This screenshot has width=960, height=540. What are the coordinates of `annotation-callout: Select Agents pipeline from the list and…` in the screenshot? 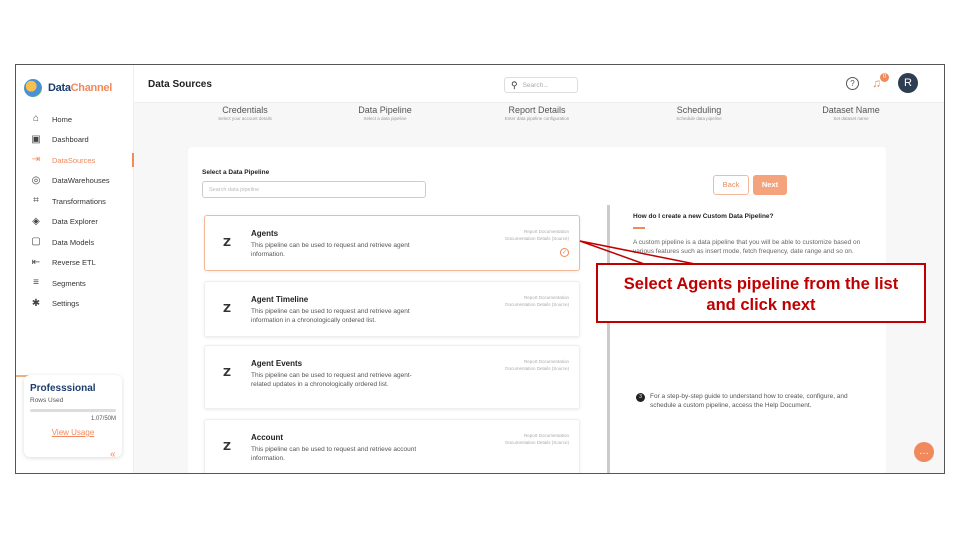 It's located at (761, 293).